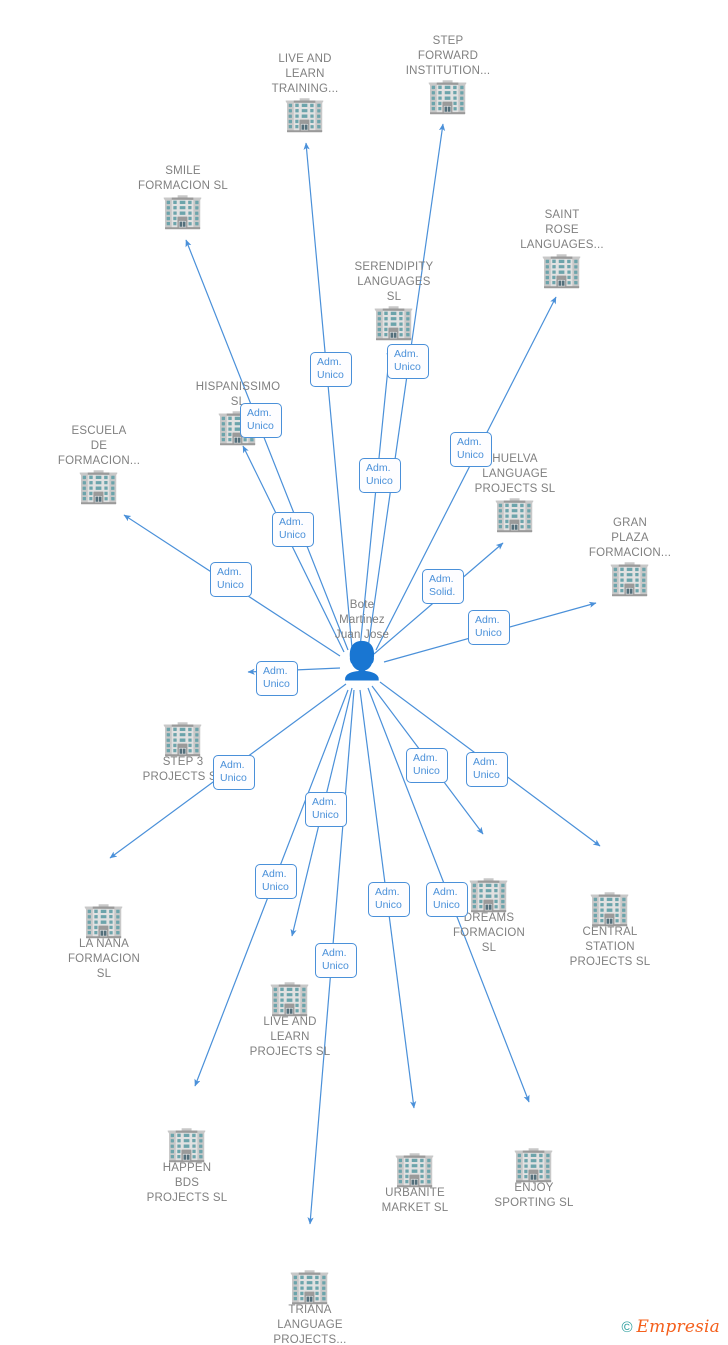  What do you see at coordinates (290, 1037) in the screenshot?
I see `node-label: LIVE AND LEARN PROJECTS SL` at bounding box center [290, 1037].